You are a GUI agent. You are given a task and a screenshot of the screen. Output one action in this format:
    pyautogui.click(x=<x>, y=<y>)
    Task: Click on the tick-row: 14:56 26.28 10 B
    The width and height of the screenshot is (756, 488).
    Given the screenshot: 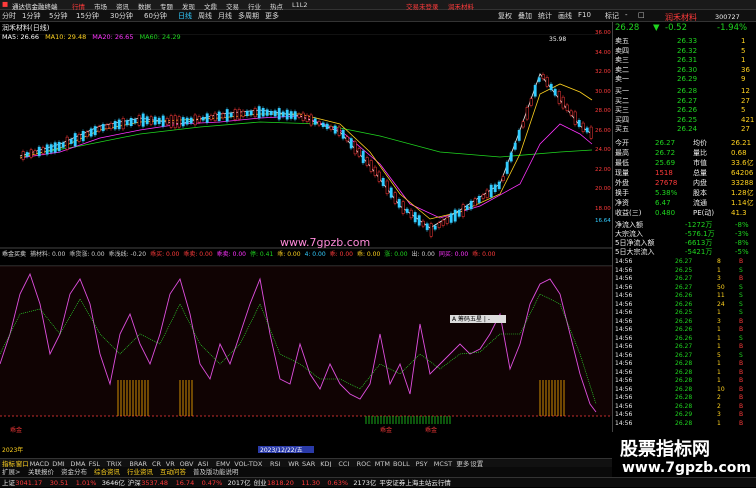 What is the action you would take?
    pyautogui.click(x=684, y=390)
    